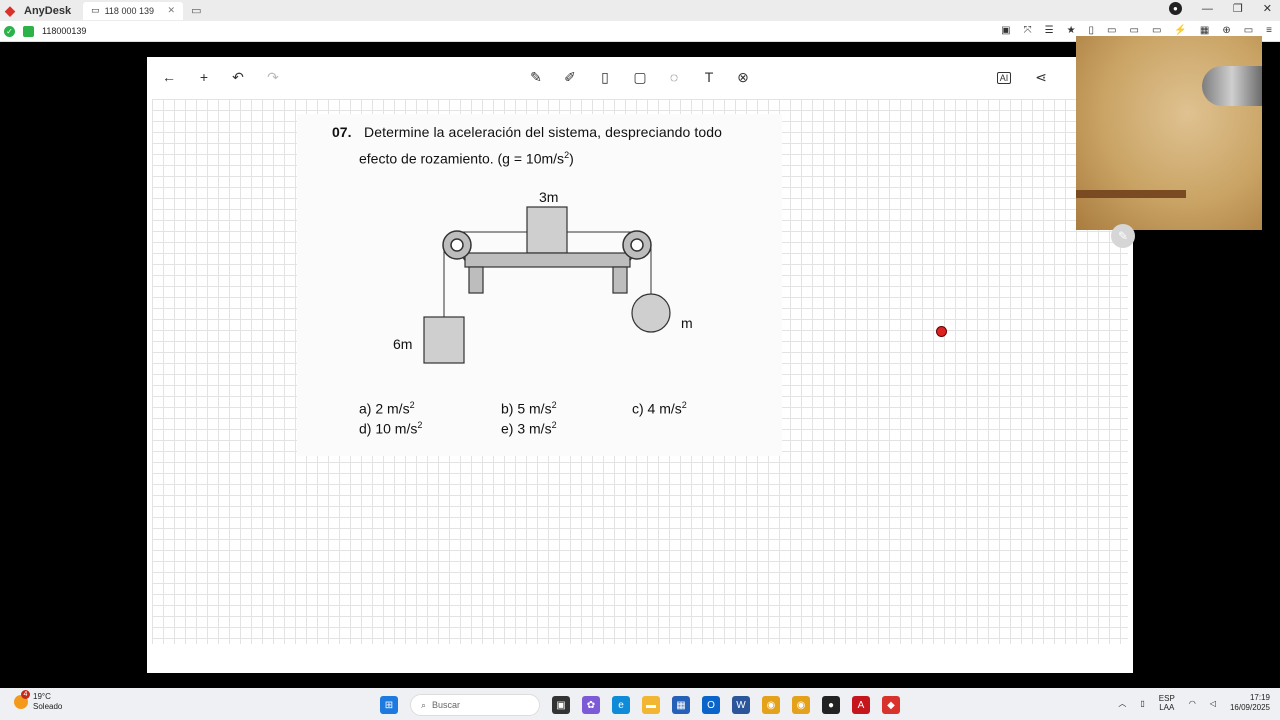 This screenshot has width=1280, height=720. I want to click on anydesk-logo: ◆ AnyDesk, so click(36, 10).